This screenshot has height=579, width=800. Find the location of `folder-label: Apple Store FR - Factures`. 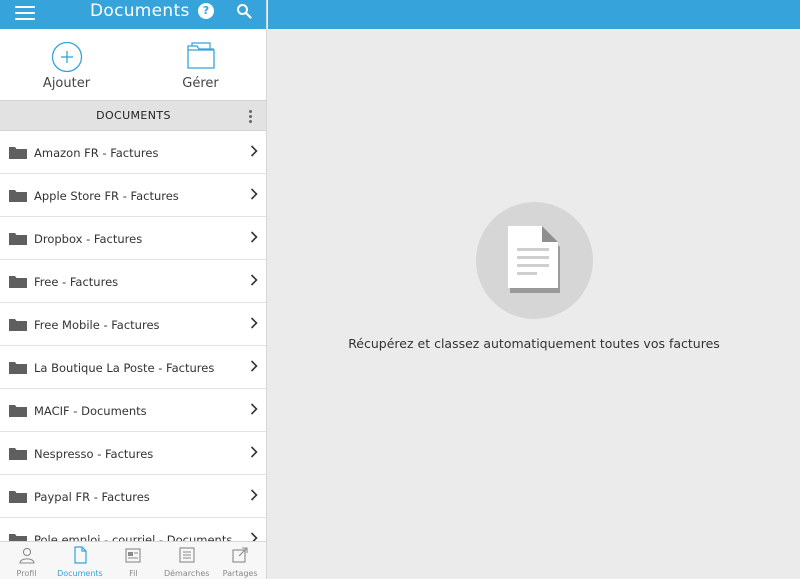

folder-label: Apple Store FR - Factures is located at coordinates (106, 196).